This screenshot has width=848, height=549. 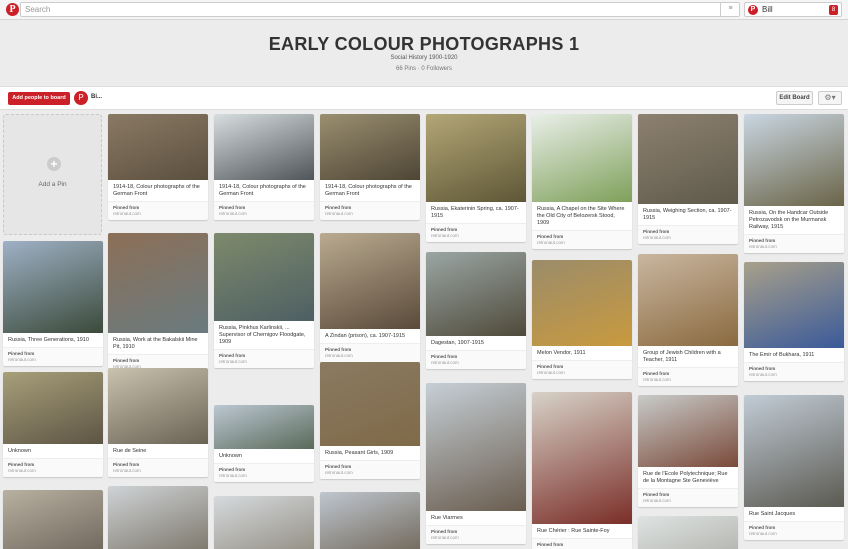 I want to click on menu-icon: ≡, so click(x=730, y=9).